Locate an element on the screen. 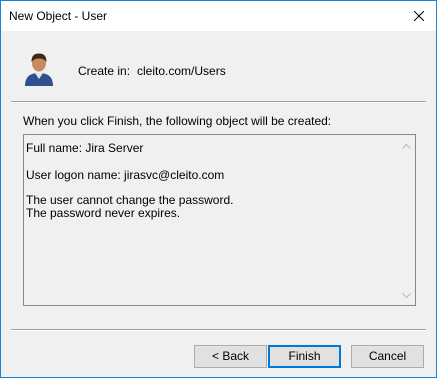 The height and width of the screenshot is (378, 437). separator-top is located at coordinates (218, 102).